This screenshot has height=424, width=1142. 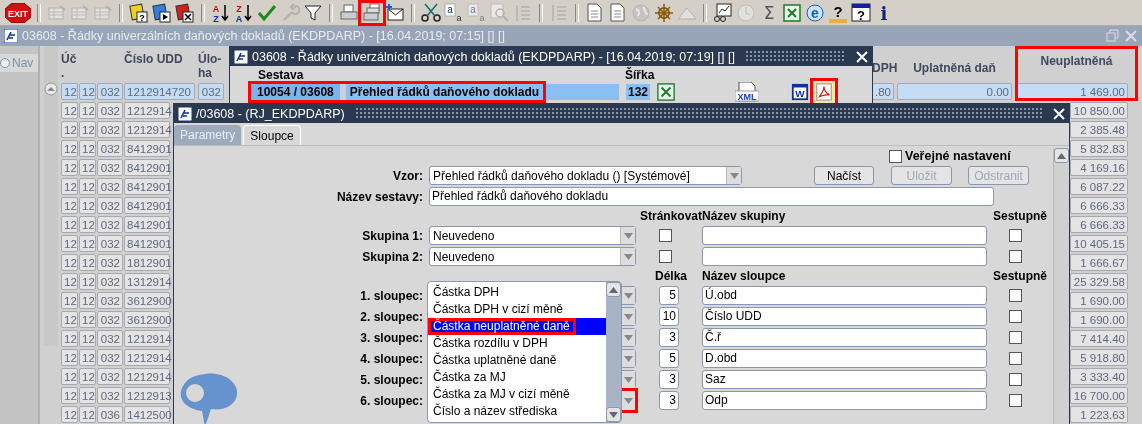 What do you see at coordinates (349, 12) in the screenshot?
I see `printer-icon` at bounding box center [349, 12].